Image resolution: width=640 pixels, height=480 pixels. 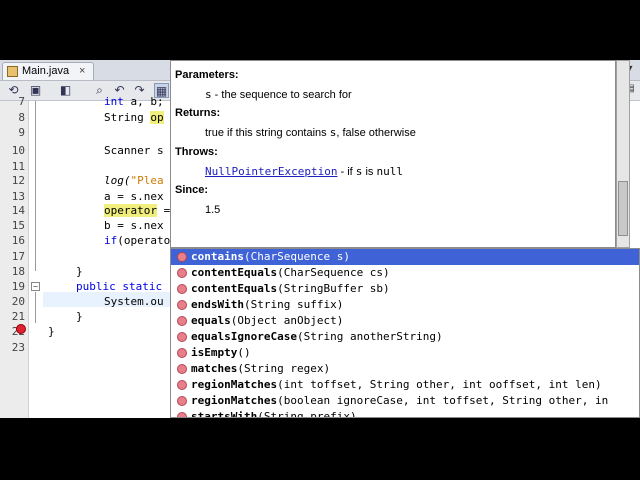 I want to click on line-number: 19, so click(x=18, y=286).